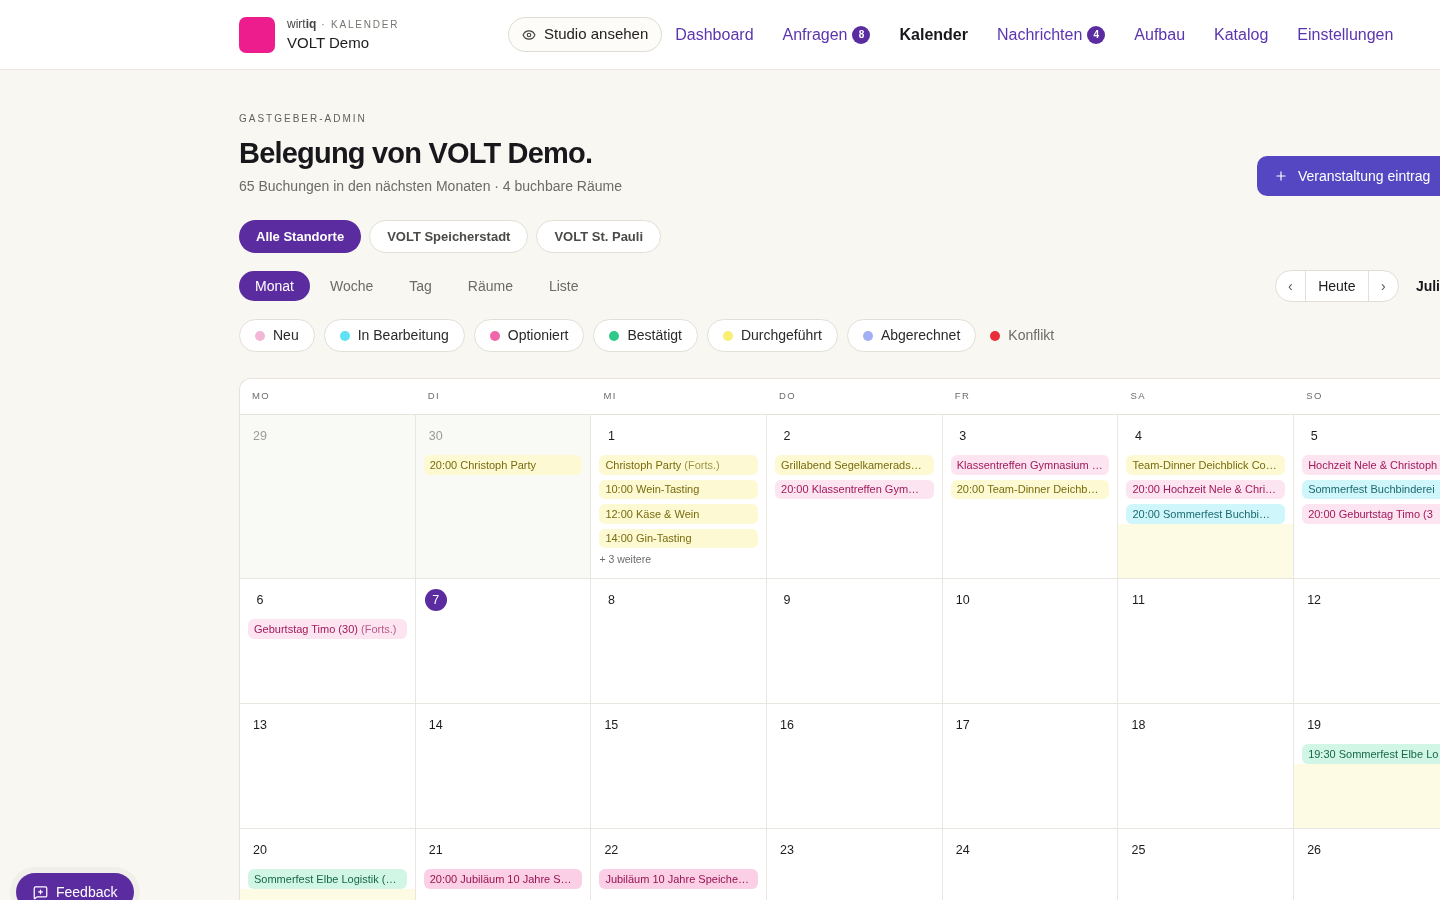 The image size is (1440, 900). What do you see at coordinates (1345, 34) in the screenshot?
I see `nav-link: Einstellungen` at bounding box center [1345, 34].